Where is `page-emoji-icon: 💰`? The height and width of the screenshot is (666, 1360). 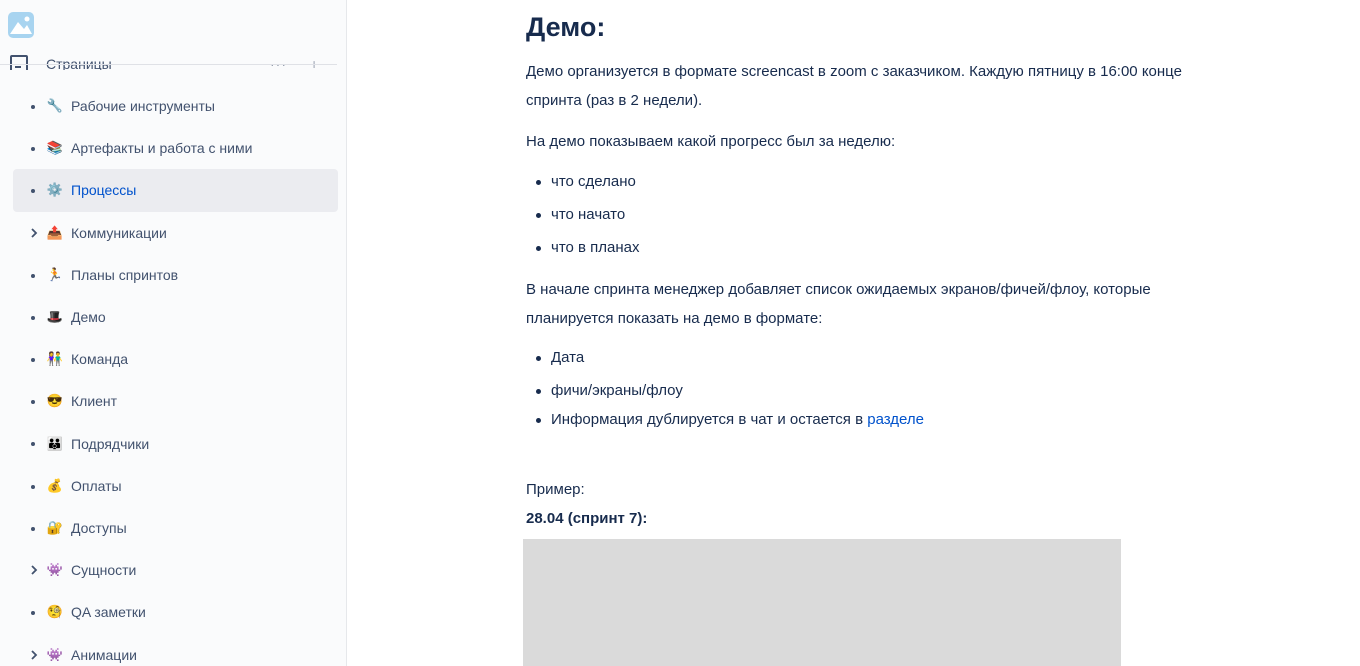 page-emoji-icon: 💰 is located at coordinates (55, 485).